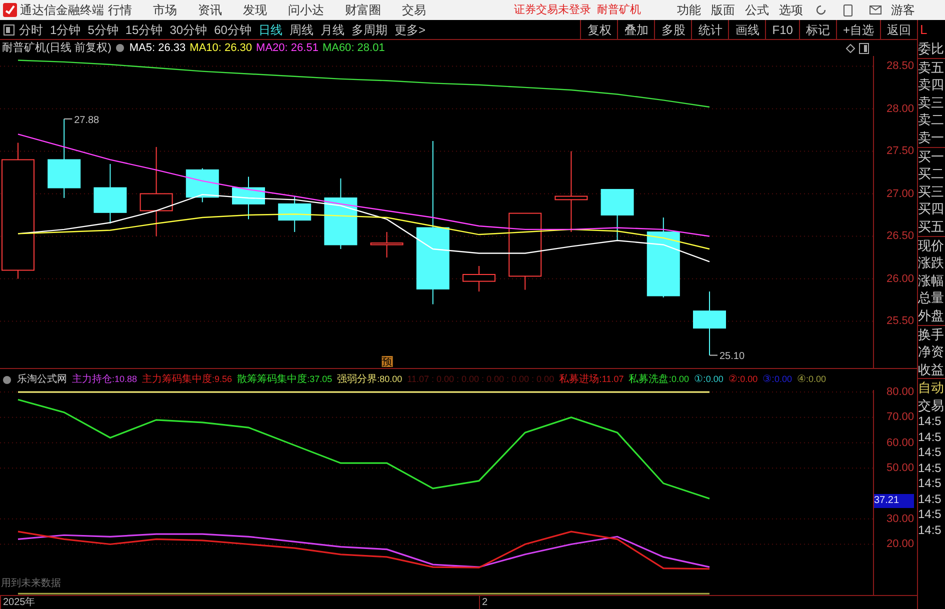 The image size is (945, 609). Describe the element at coordinates (734, 380) in the screenshot. I see `legend-label: ②:` at that location.